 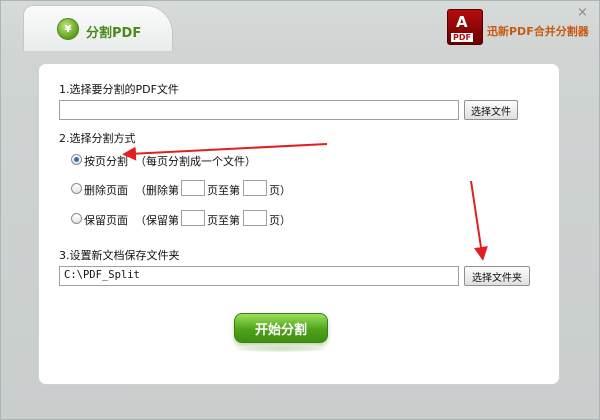 What do you see at coordinates (223, 220) in the screenshot?
I see `keep-to-label: 页至第` at bounding box center [223, 220].